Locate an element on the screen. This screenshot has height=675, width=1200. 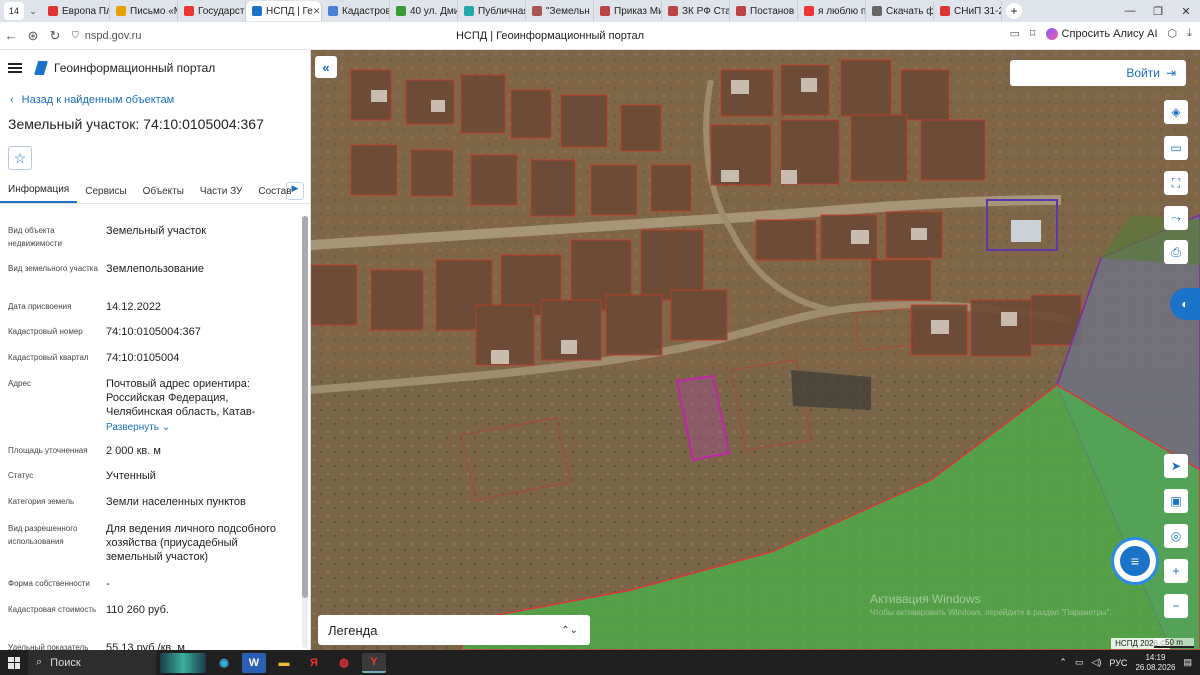
portal-header: Геоинформационный портал is located at coordinates (155, 68).